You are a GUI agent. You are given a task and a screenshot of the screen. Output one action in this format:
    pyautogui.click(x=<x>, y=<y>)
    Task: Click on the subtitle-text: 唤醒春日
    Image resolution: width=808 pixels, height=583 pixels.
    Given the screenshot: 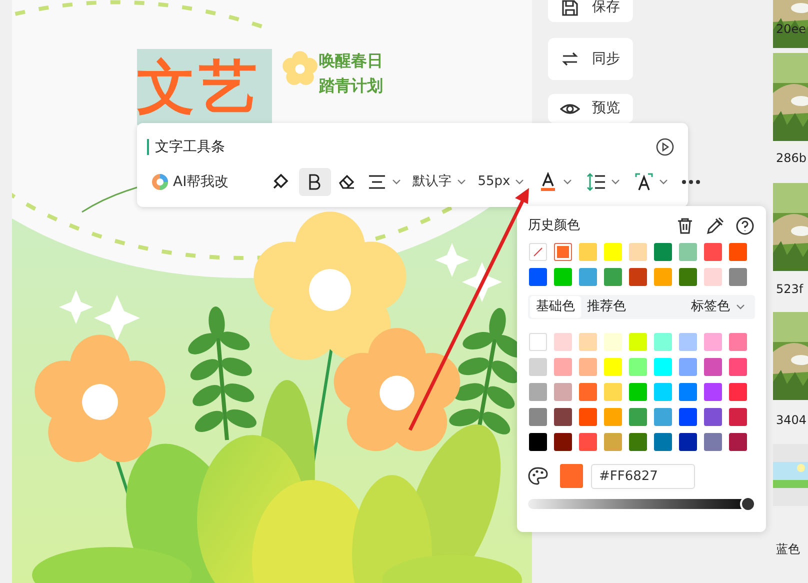 What is the action you would take?
    pyautogui.click(x=351, y=61)
    